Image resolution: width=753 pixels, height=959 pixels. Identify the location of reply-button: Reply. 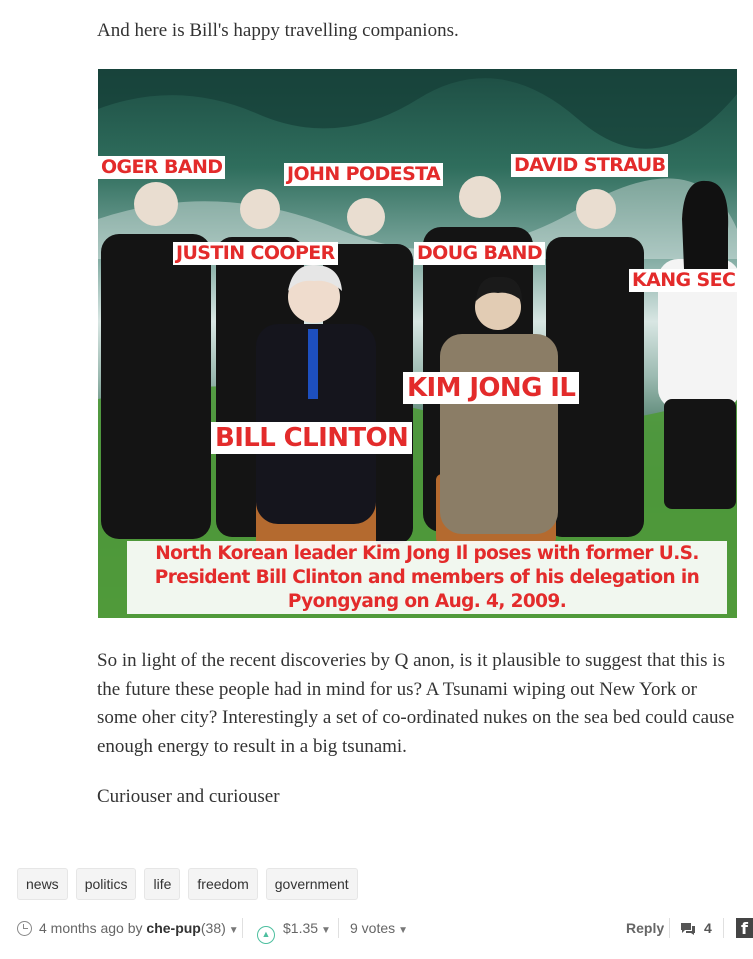
(645, 928).